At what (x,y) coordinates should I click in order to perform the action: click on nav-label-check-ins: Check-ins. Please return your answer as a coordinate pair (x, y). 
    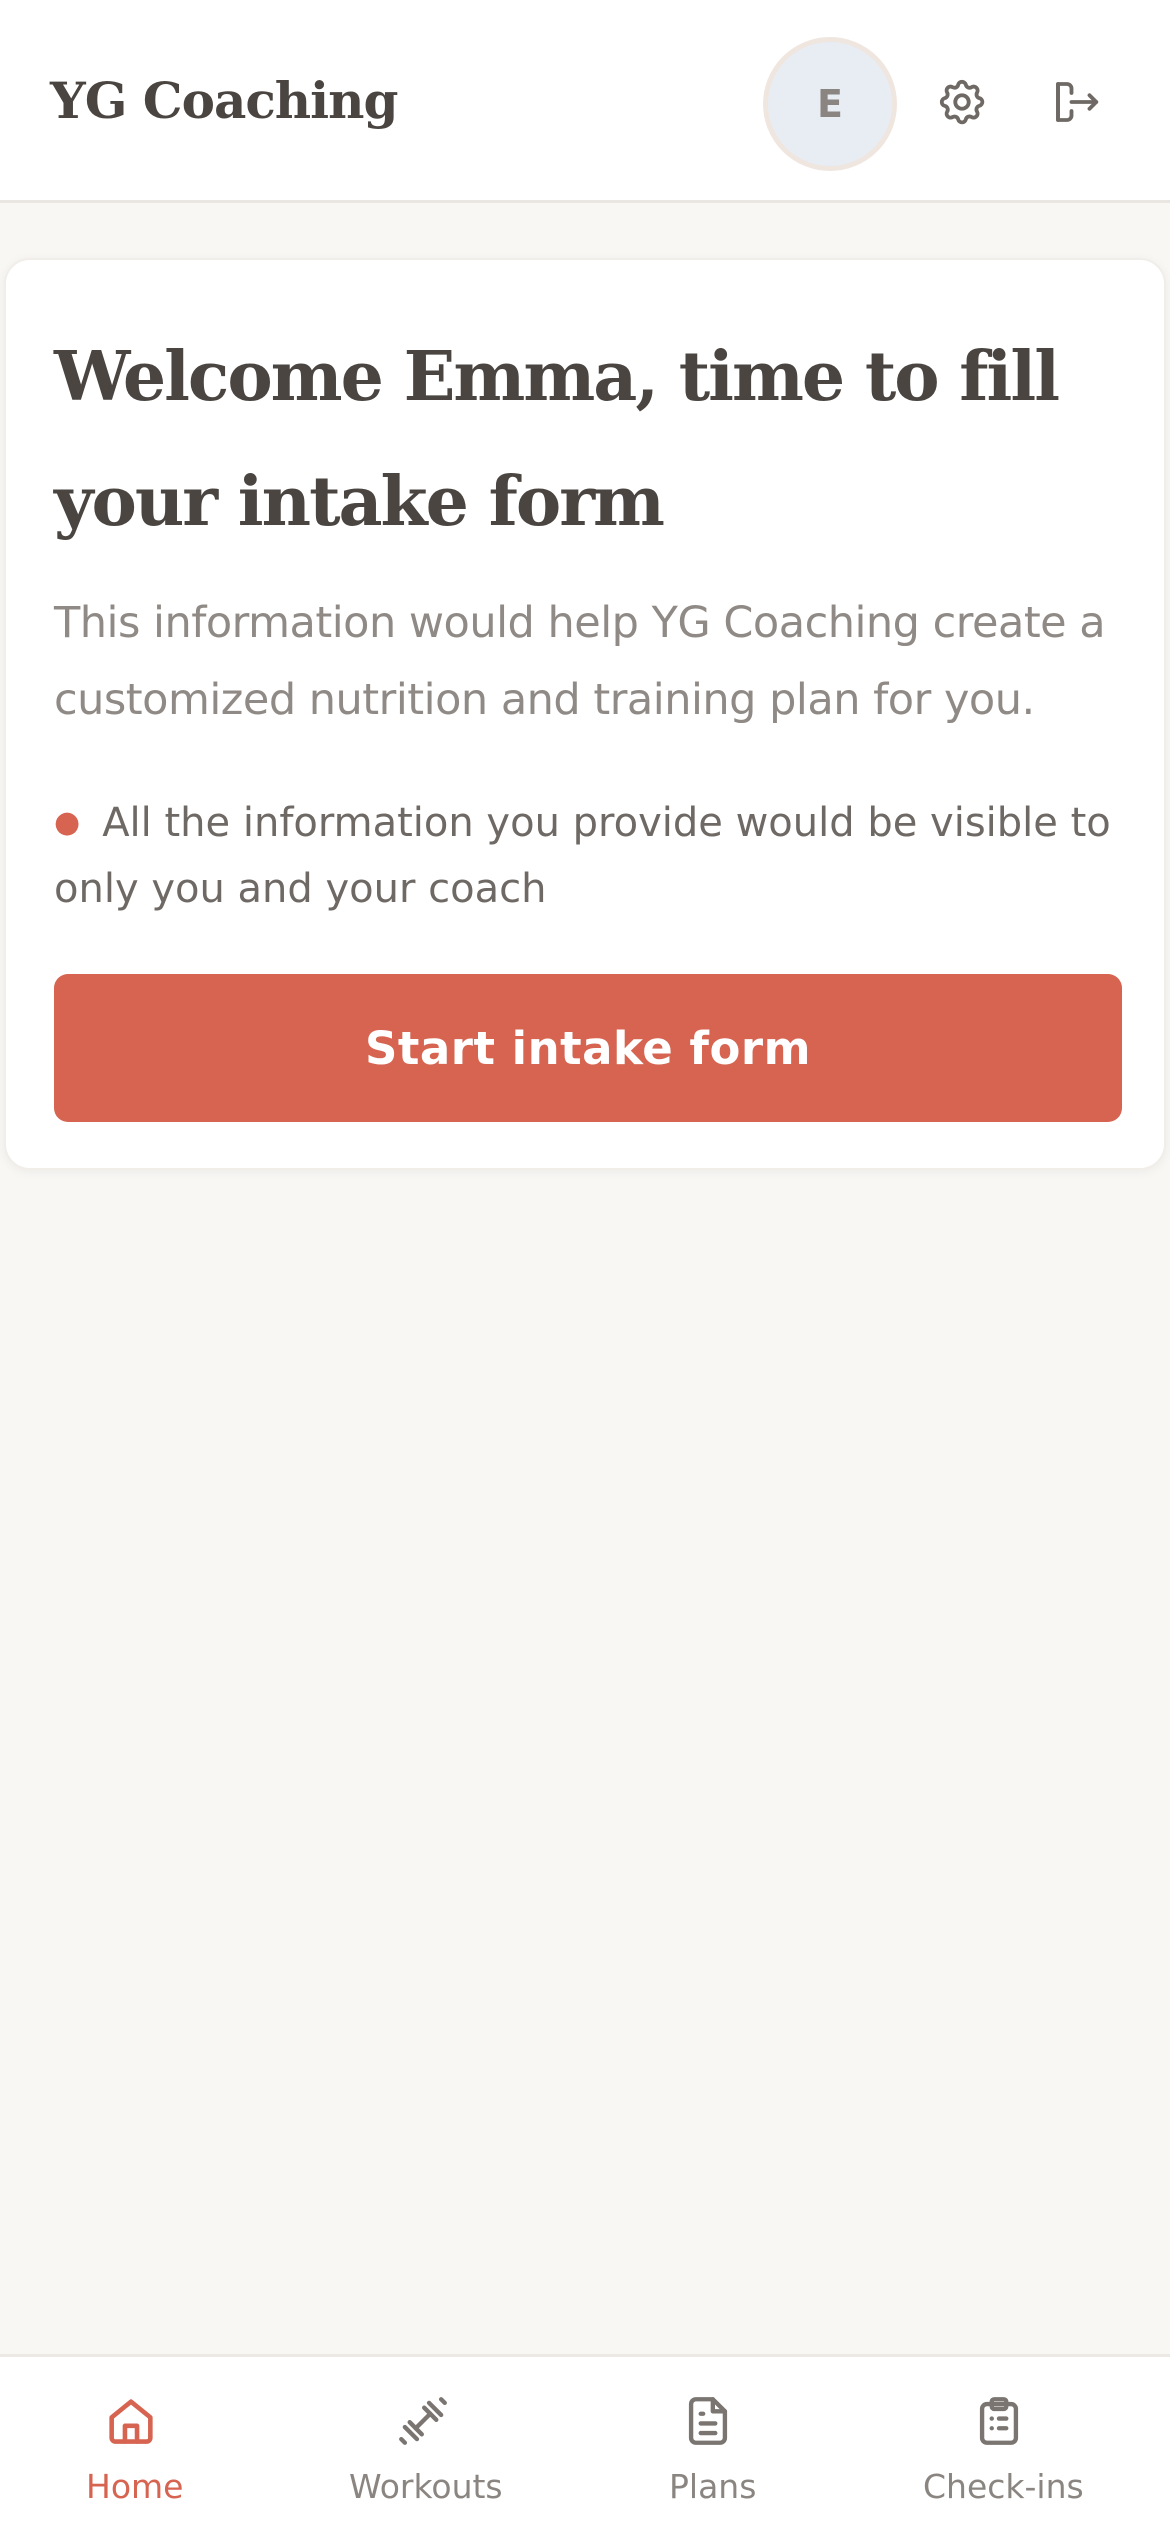
    Looking at the image, I should click on (1003, 2486).